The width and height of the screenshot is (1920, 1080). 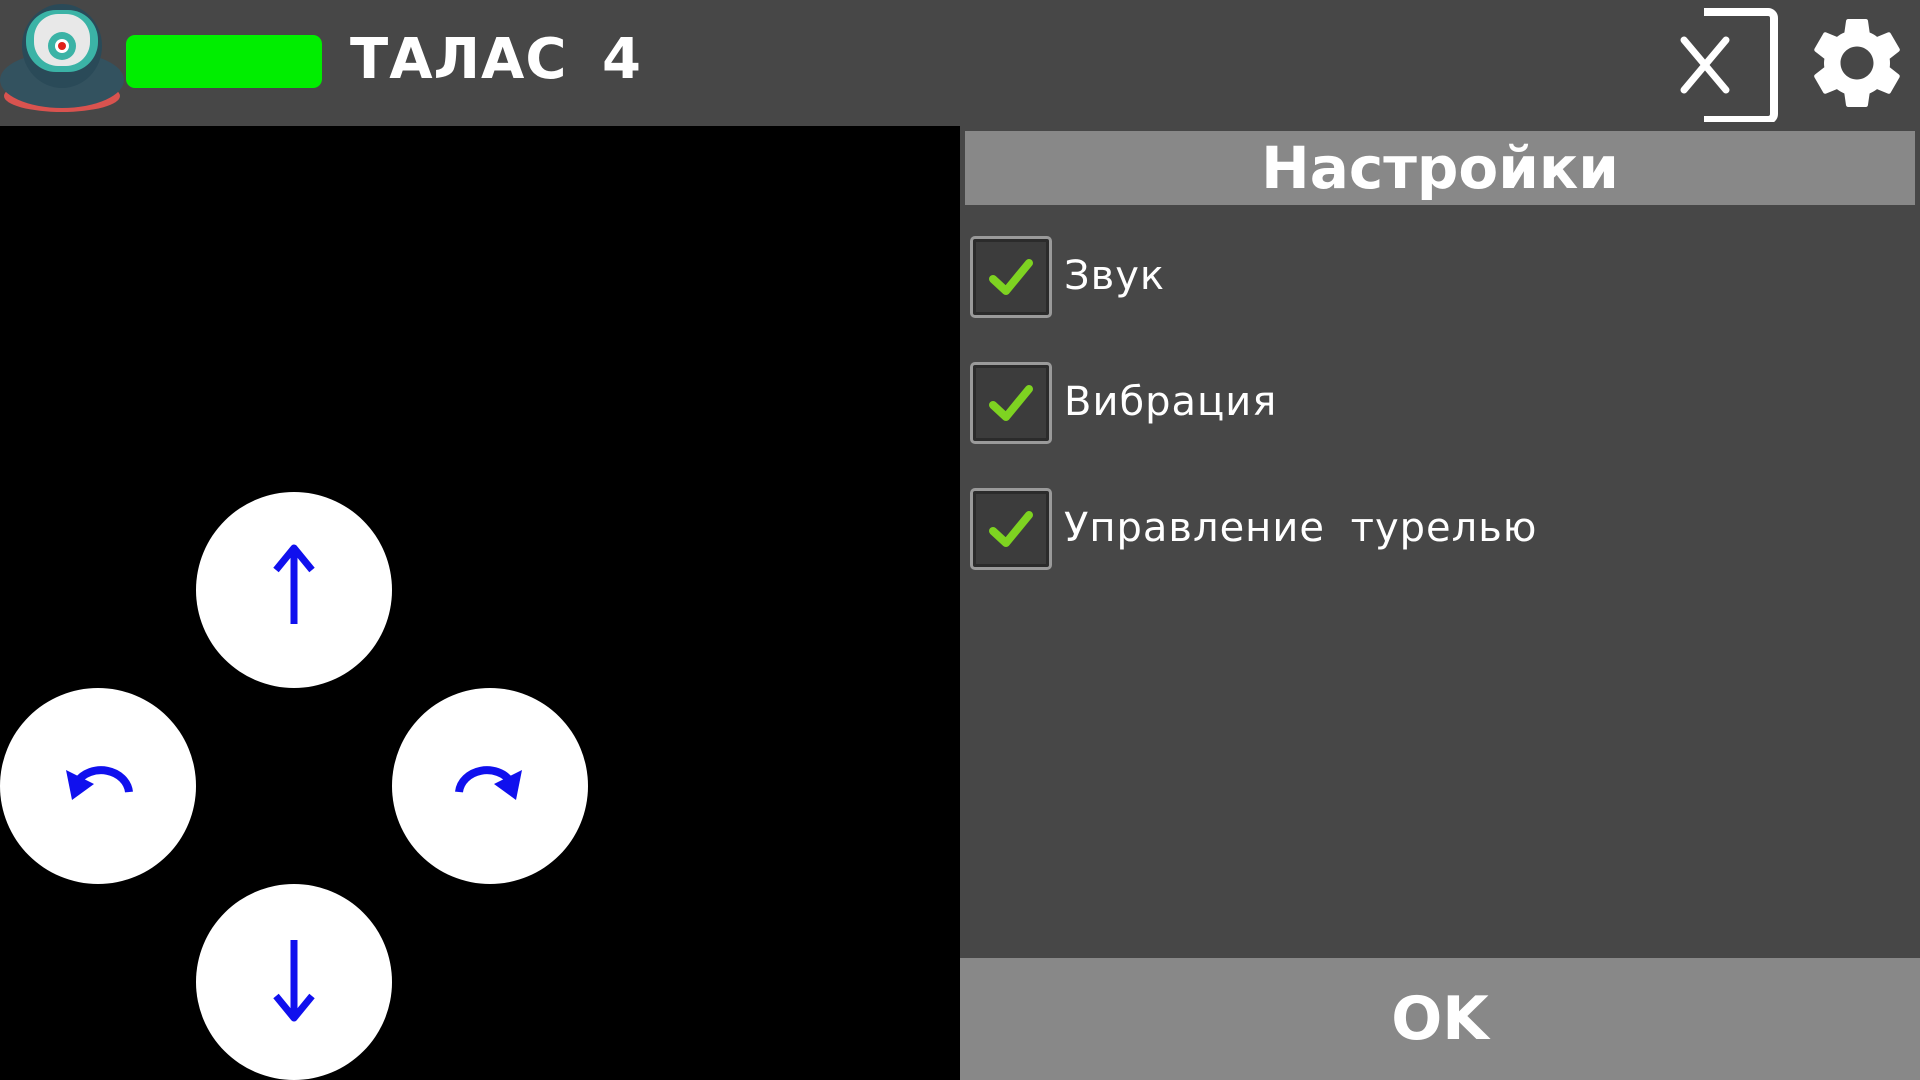 What do you see at coordinates (224, 61) in the screenshot?
I see `battery-indicator` at bounding box center [224, 61].